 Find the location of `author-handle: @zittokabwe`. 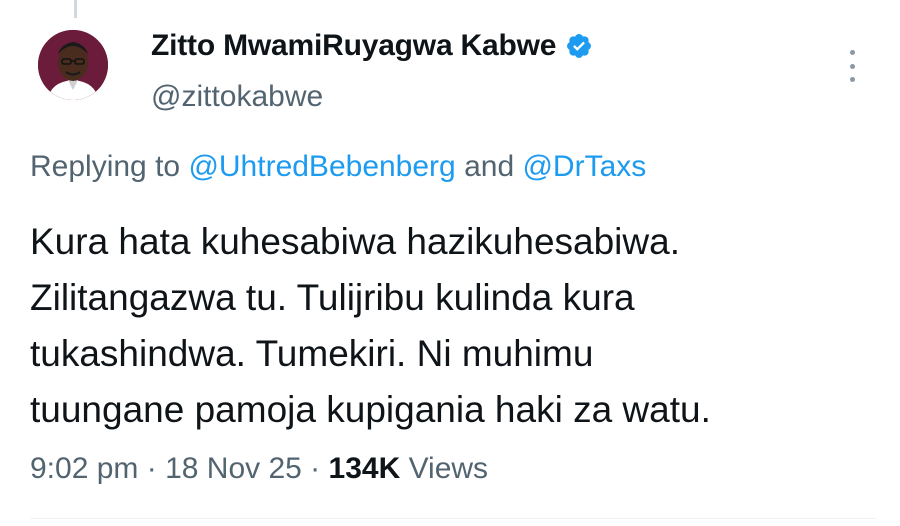

author-handle: @zittokabwe is located at coordinates (237, 97).